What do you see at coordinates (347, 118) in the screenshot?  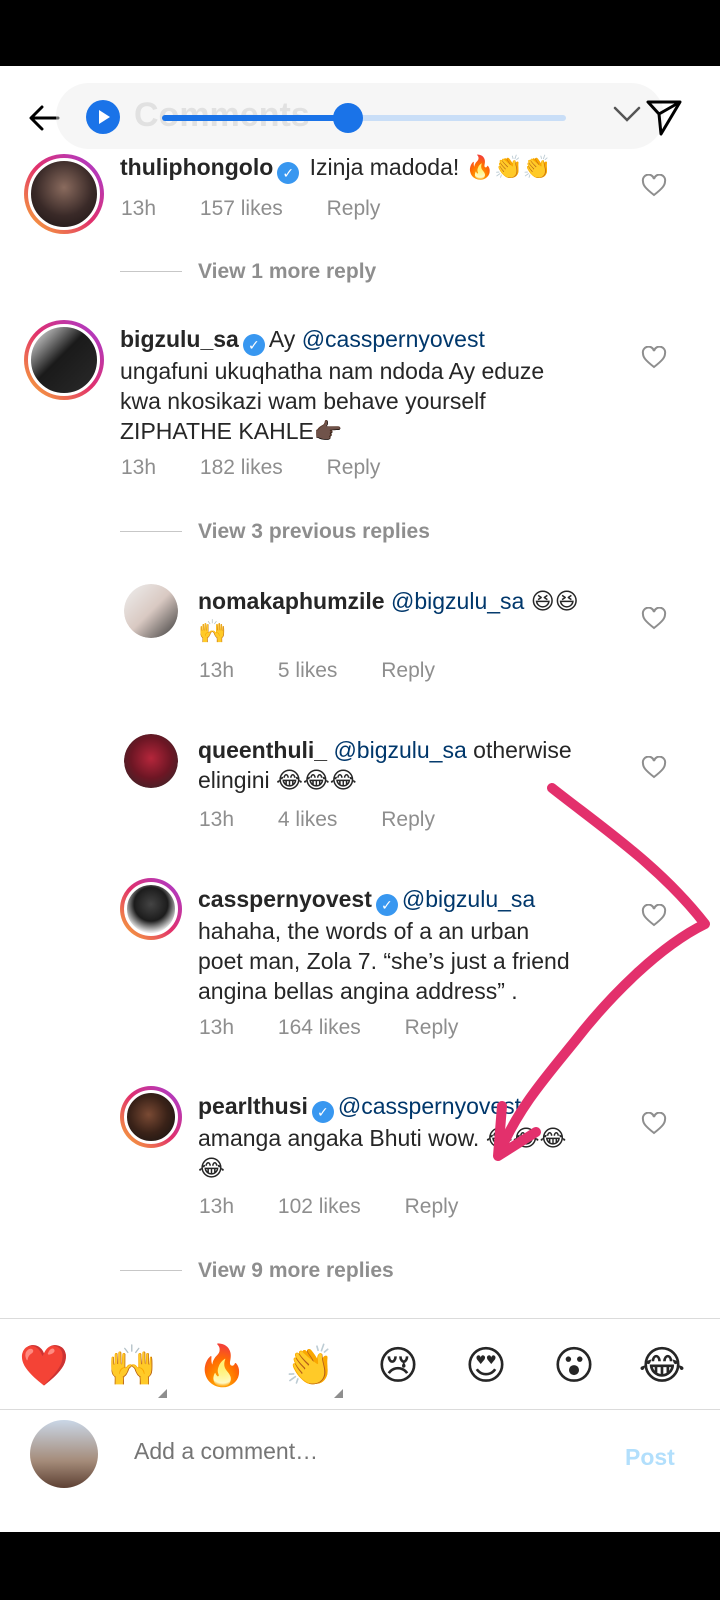 I see `audio-progress-thumb` at bounding box center [347, 118].